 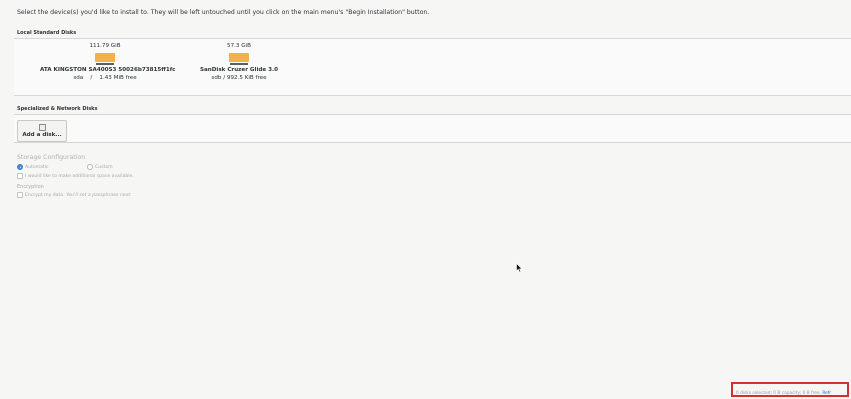 What do you see at coordinates (105, 59) in the screenshot?
I see `harddisk-icon` at bounding box center [105, 59].